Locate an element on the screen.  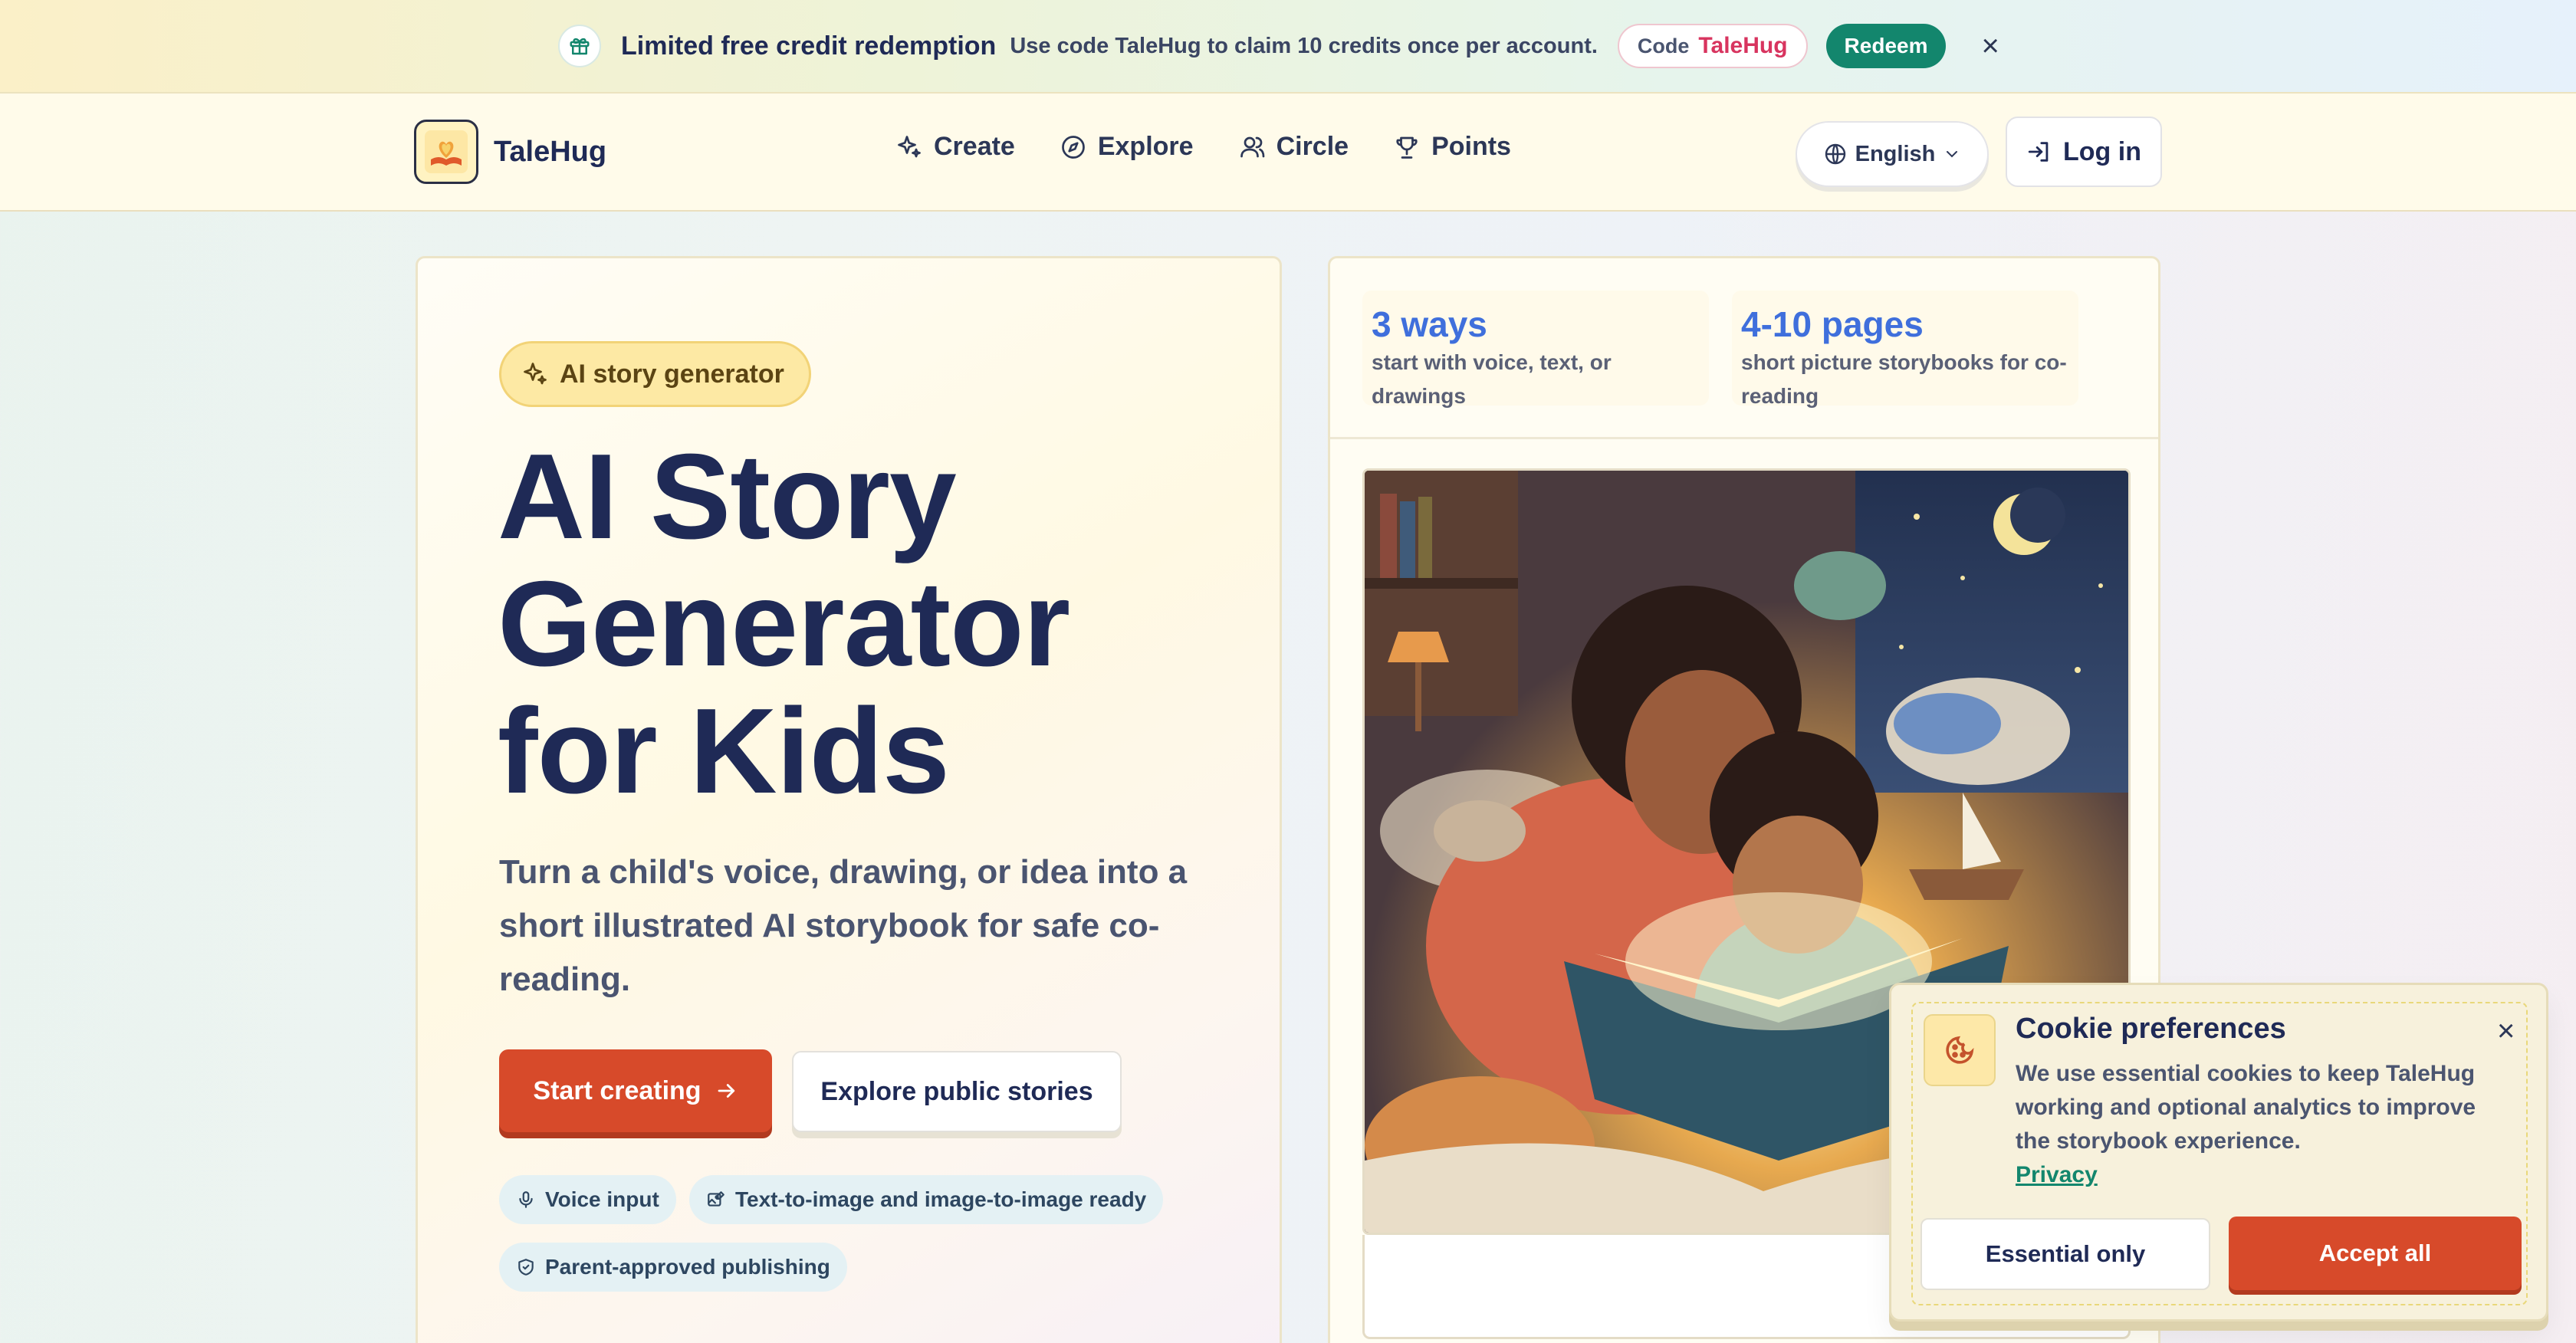
privacy-link: Privacy is located at coordinates (2057, 1175).